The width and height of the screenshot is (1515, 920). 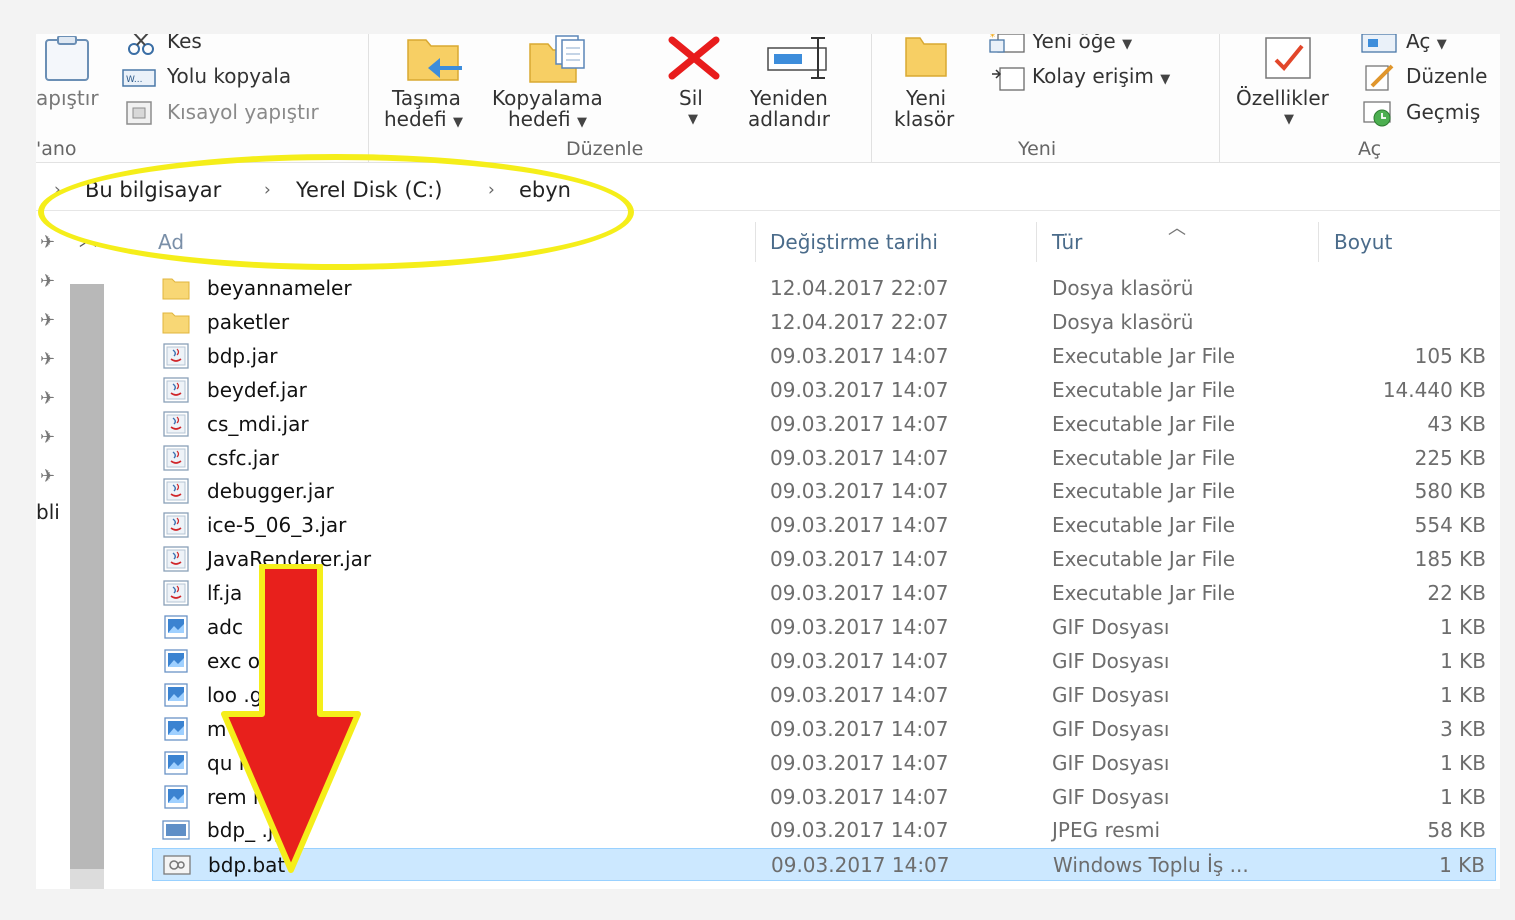 I want to click on file-name: cs_mdi.jar, so click(x=258, y=423).